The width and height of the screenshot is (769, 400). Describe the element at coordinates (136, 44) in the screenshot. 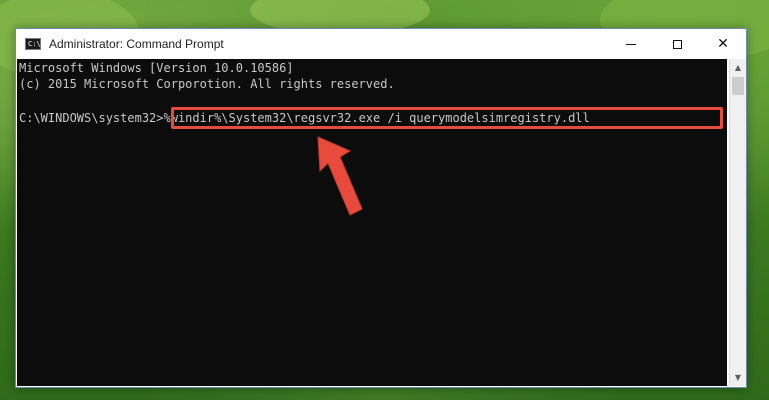

I see `window-title: Administrator: Command Prompt` at that location.